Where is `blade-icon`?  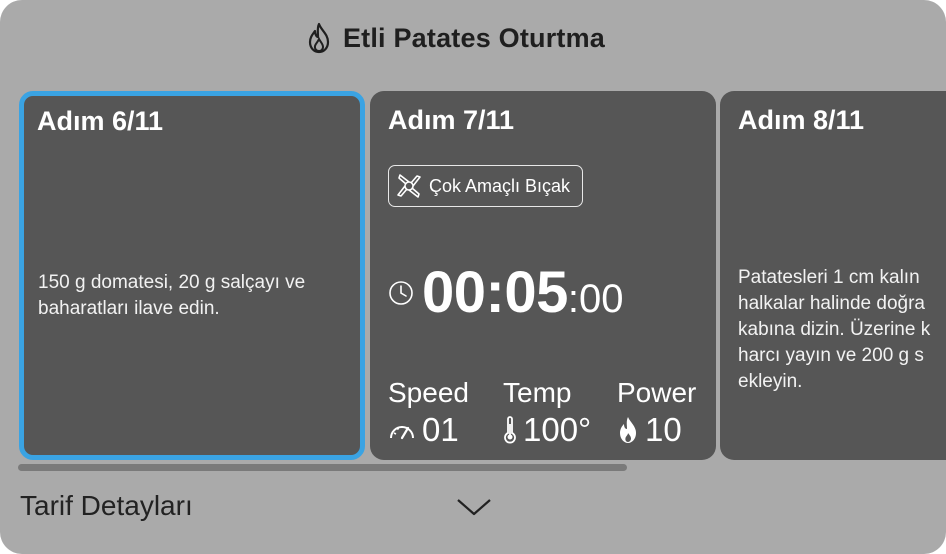
blade-icon is located at coordinates (409, 186).